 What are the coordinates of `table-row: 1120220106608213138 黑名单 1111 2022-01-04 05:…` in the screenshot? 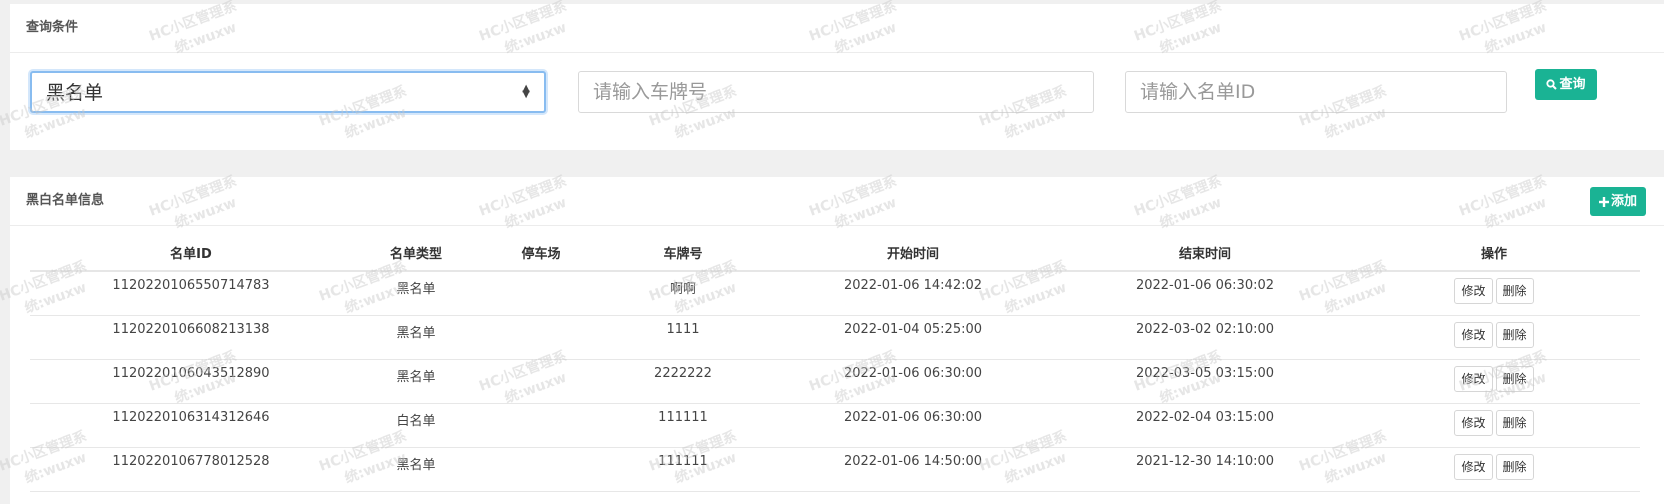 It's located at (835, 337).